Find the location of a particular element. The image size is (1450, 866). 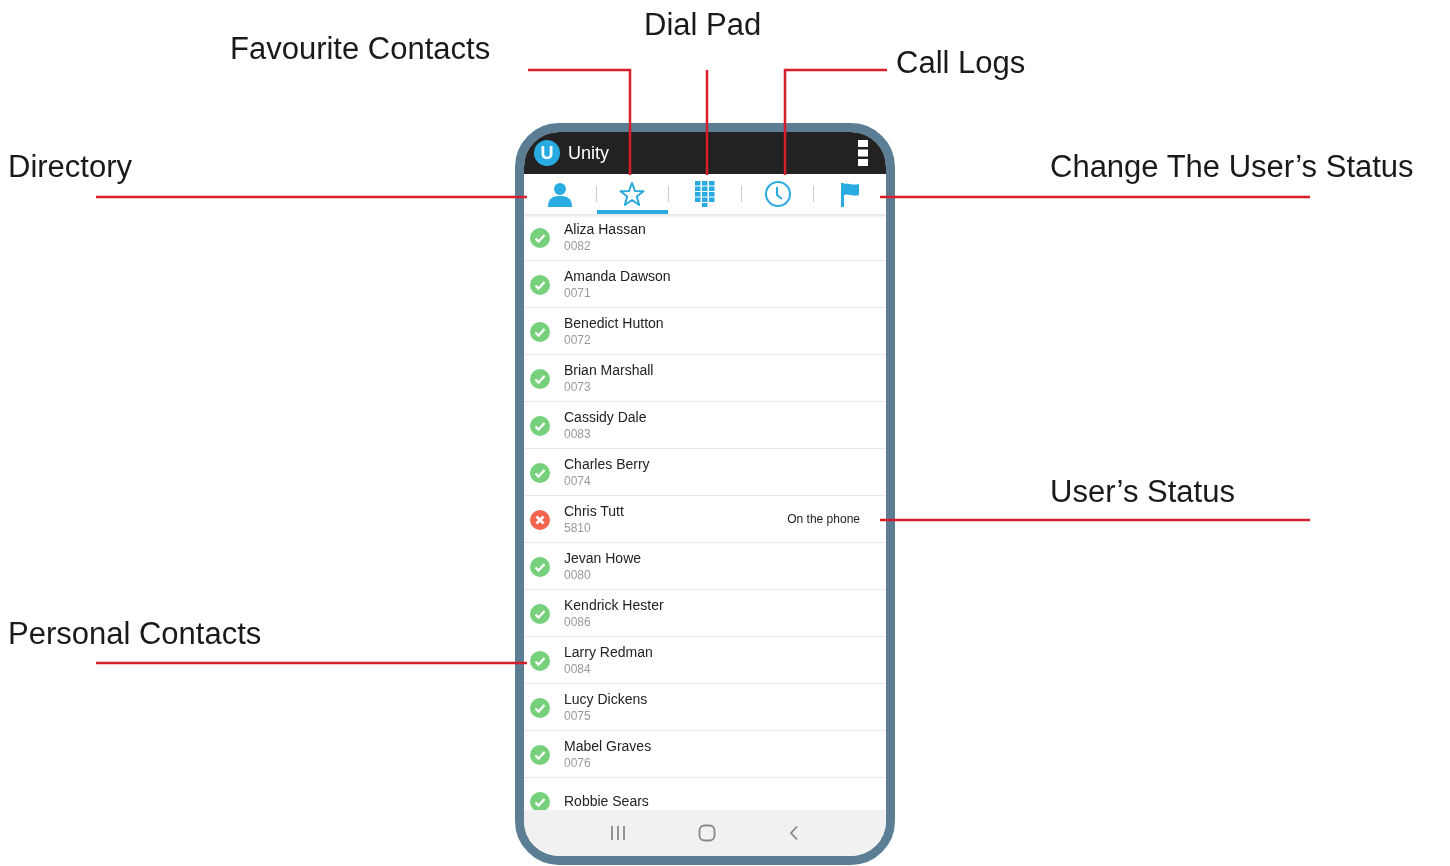

contact-name: Kendrick Hester is located at coordinates (614, 605).